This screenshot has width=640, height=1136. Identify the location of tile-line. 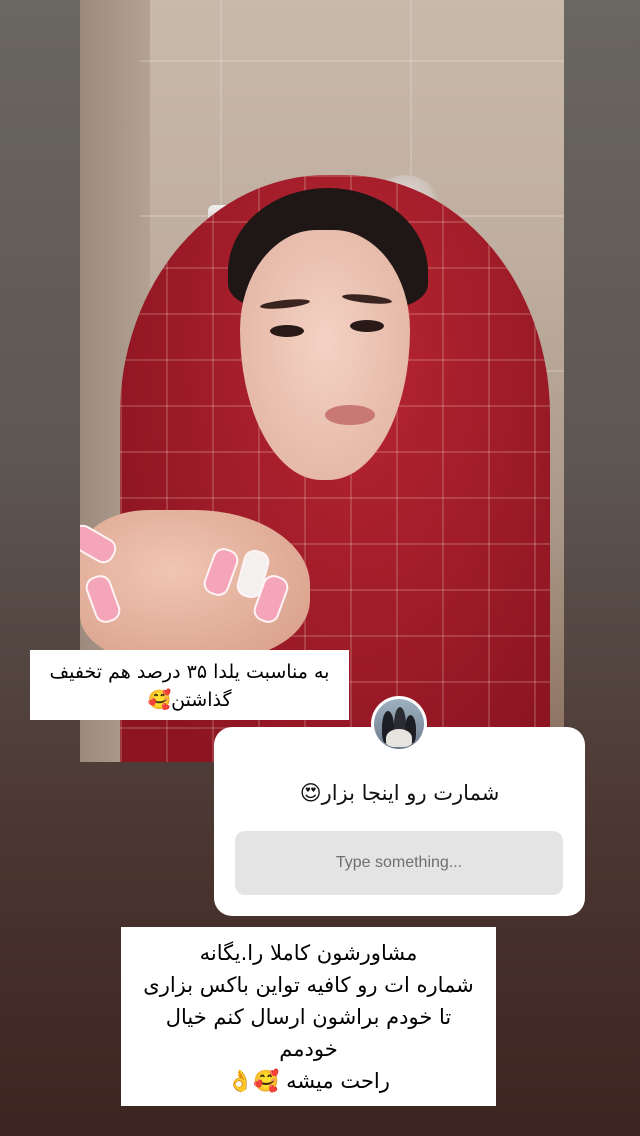
(352, 61).